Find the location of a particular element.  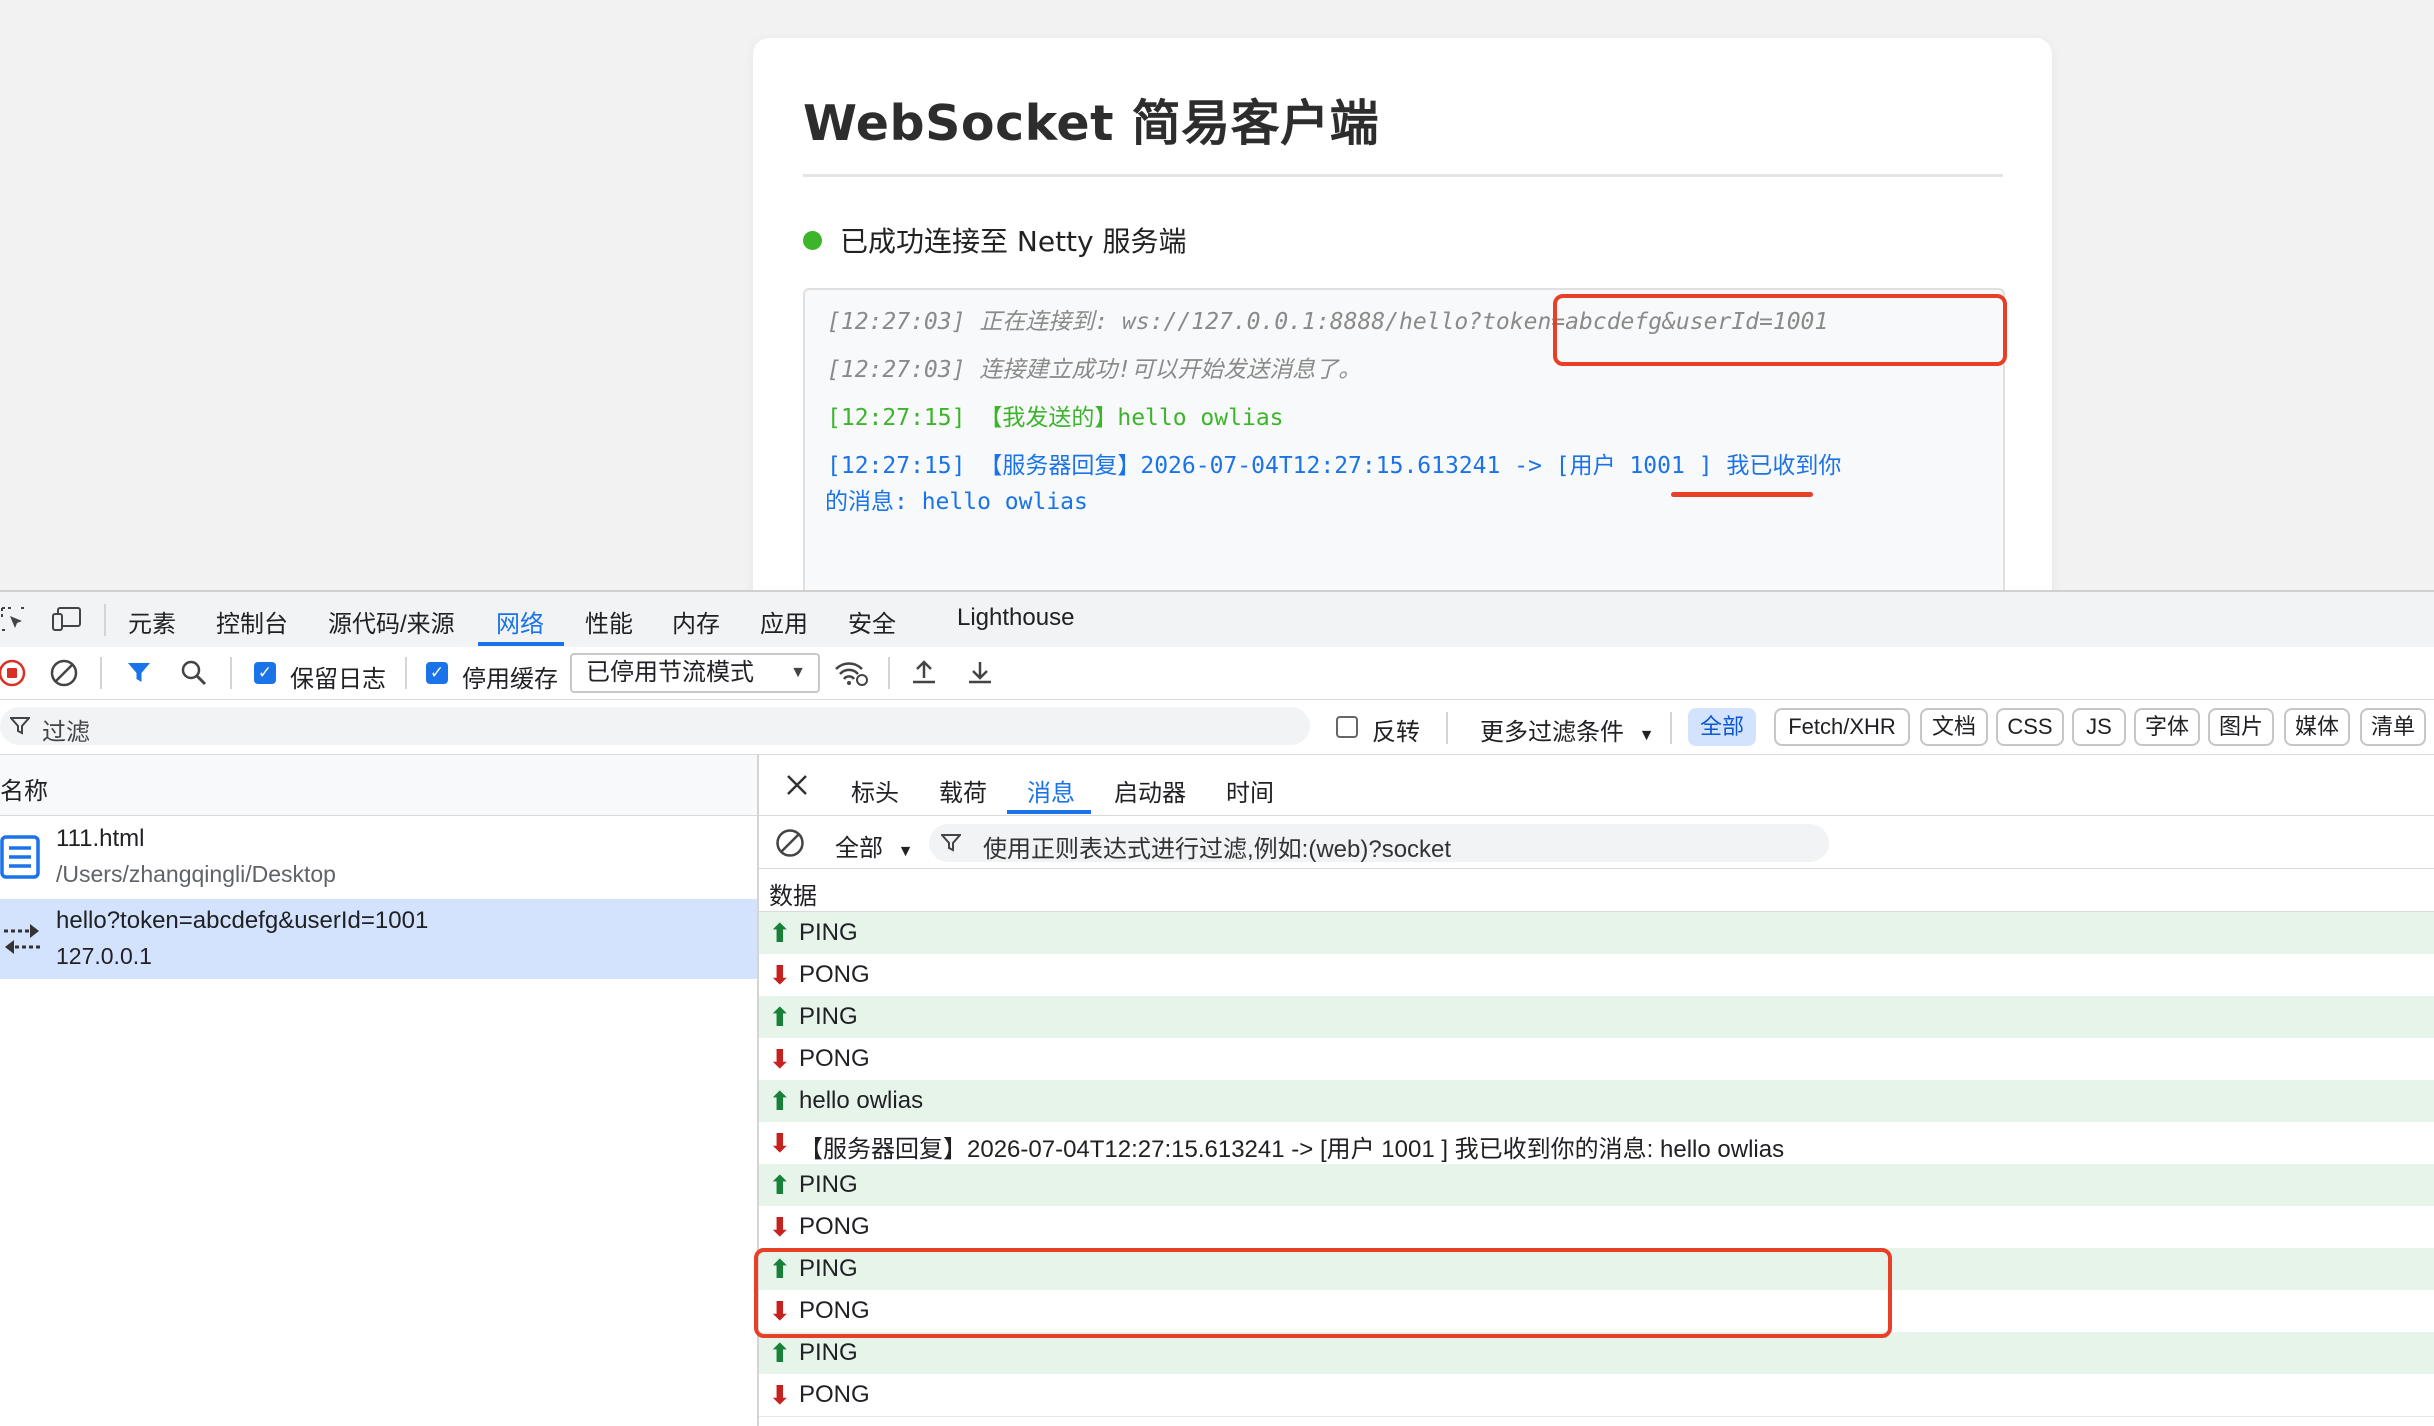

throttle-select: 已停用节流模式 ▼ is located at coordinates (695, 673).